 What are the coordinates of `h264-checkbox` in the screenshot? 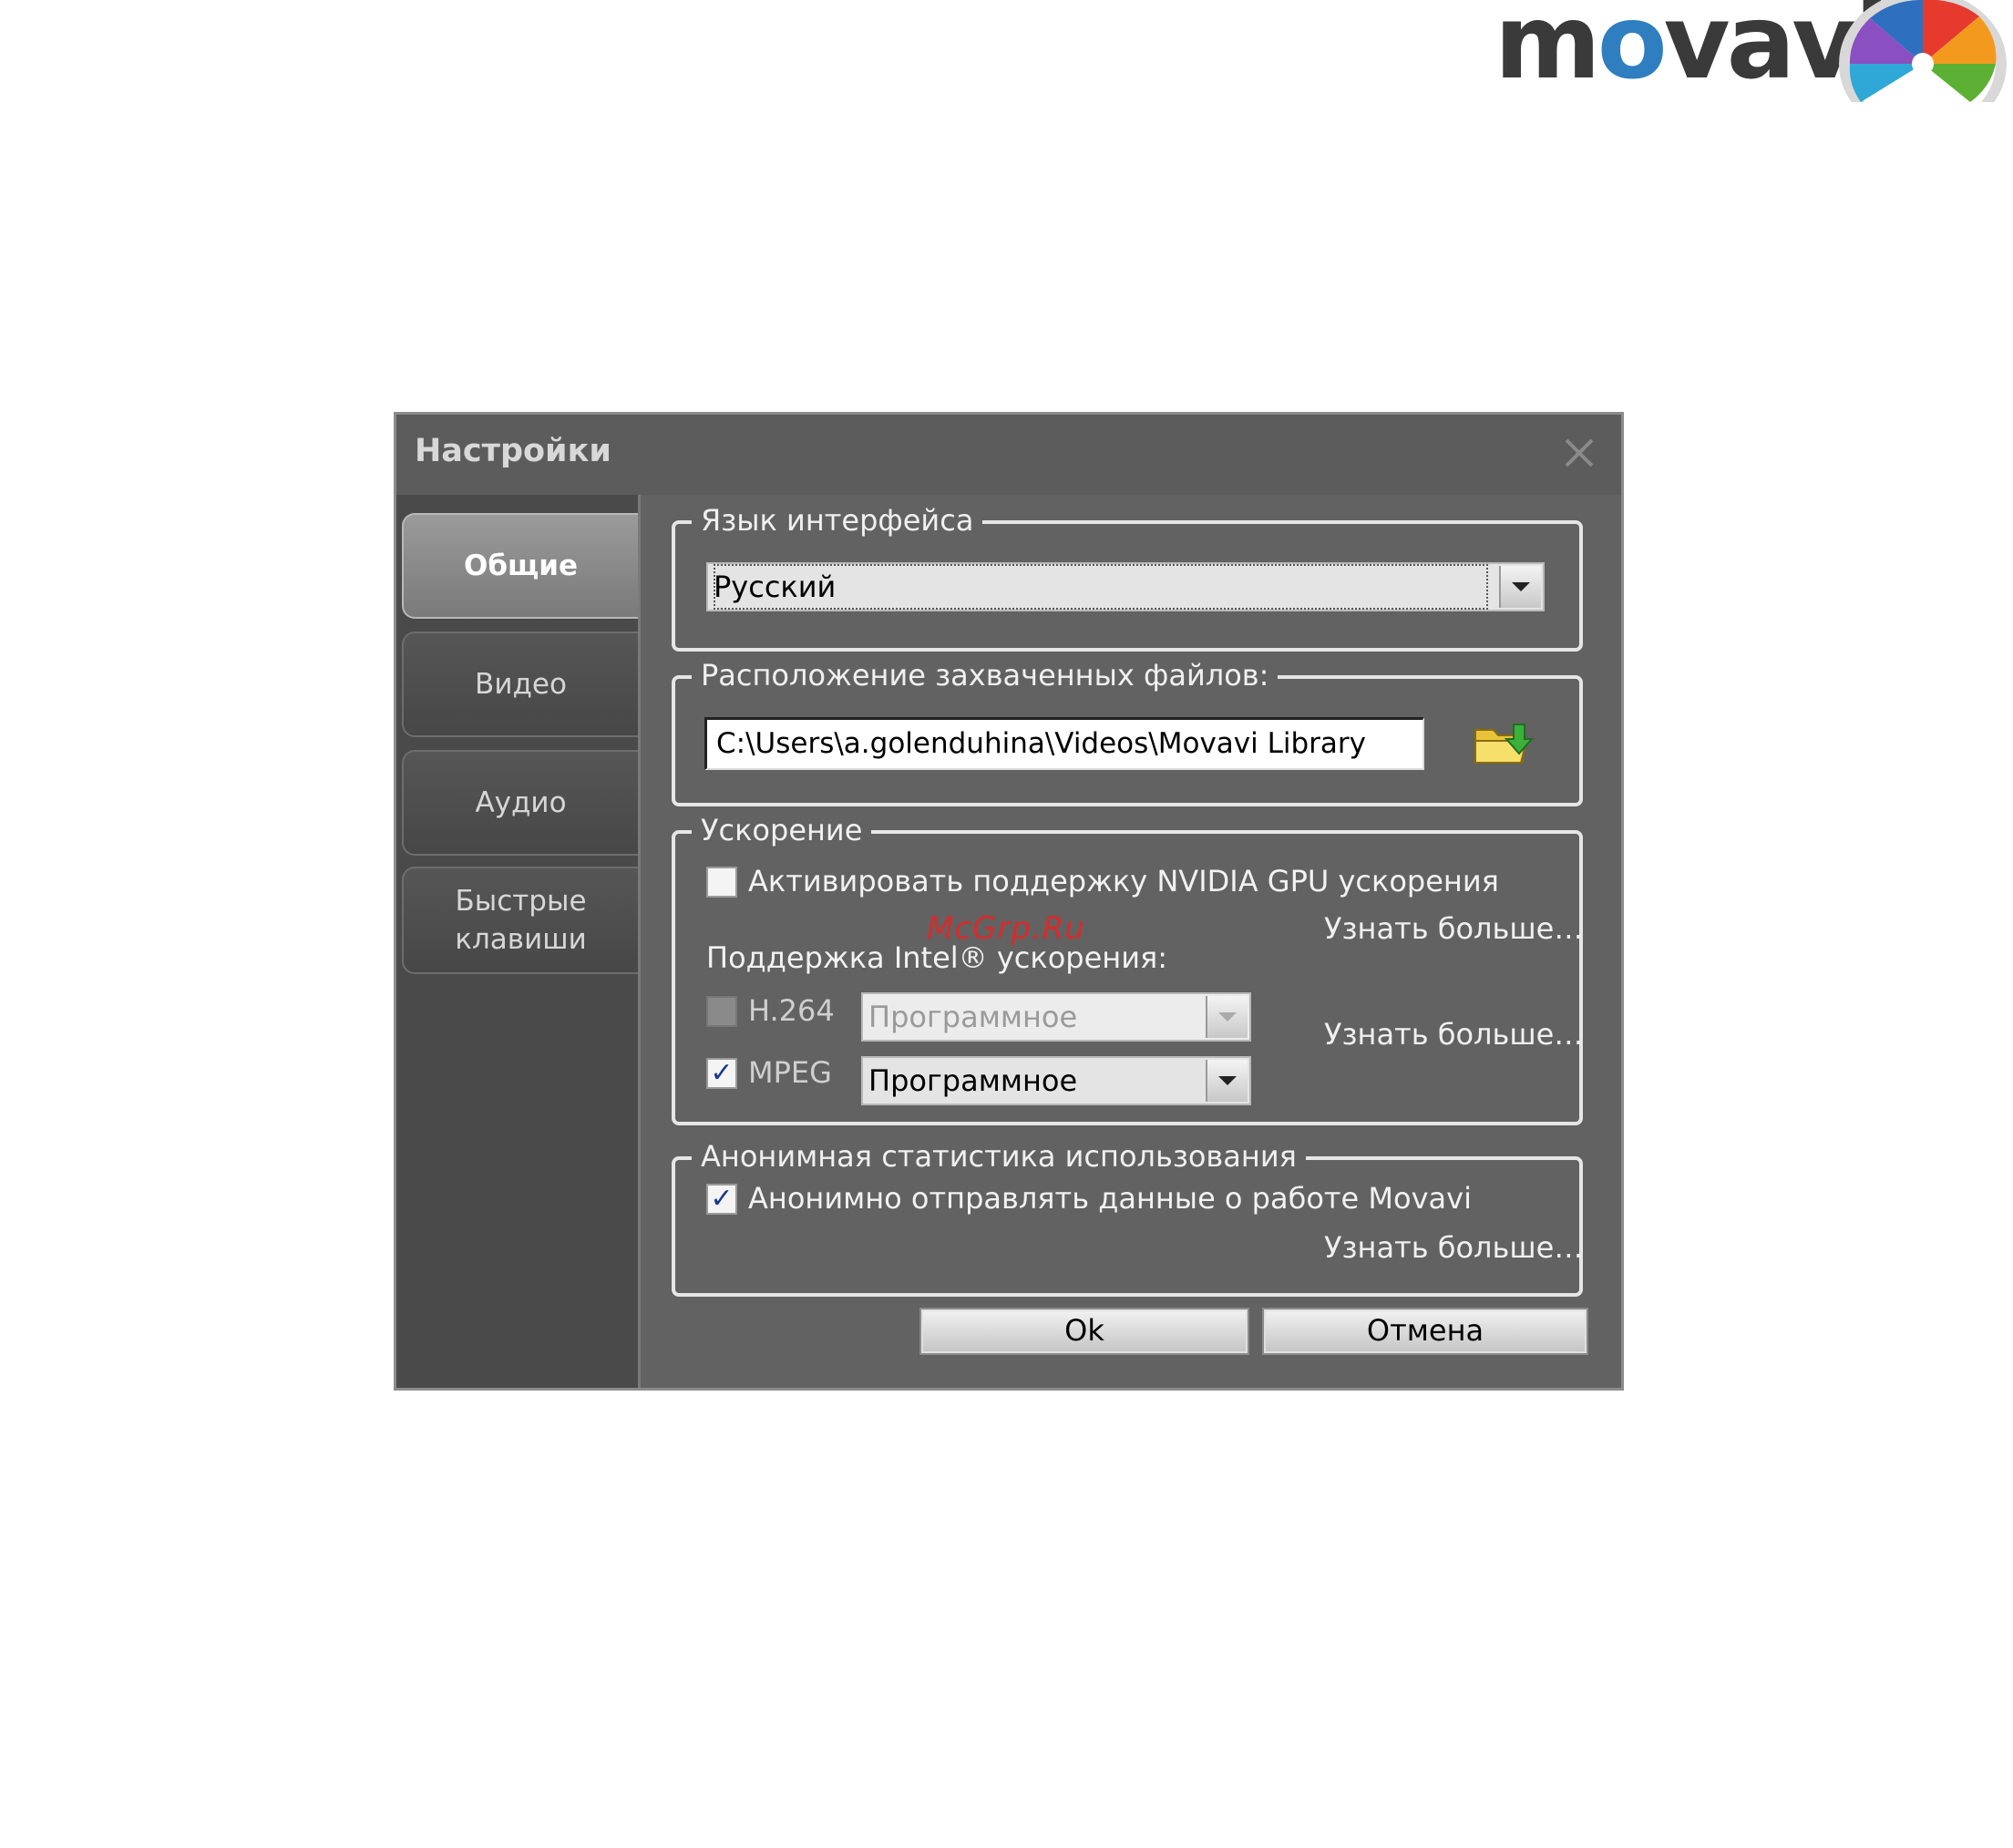 It's located at (721, 1011).